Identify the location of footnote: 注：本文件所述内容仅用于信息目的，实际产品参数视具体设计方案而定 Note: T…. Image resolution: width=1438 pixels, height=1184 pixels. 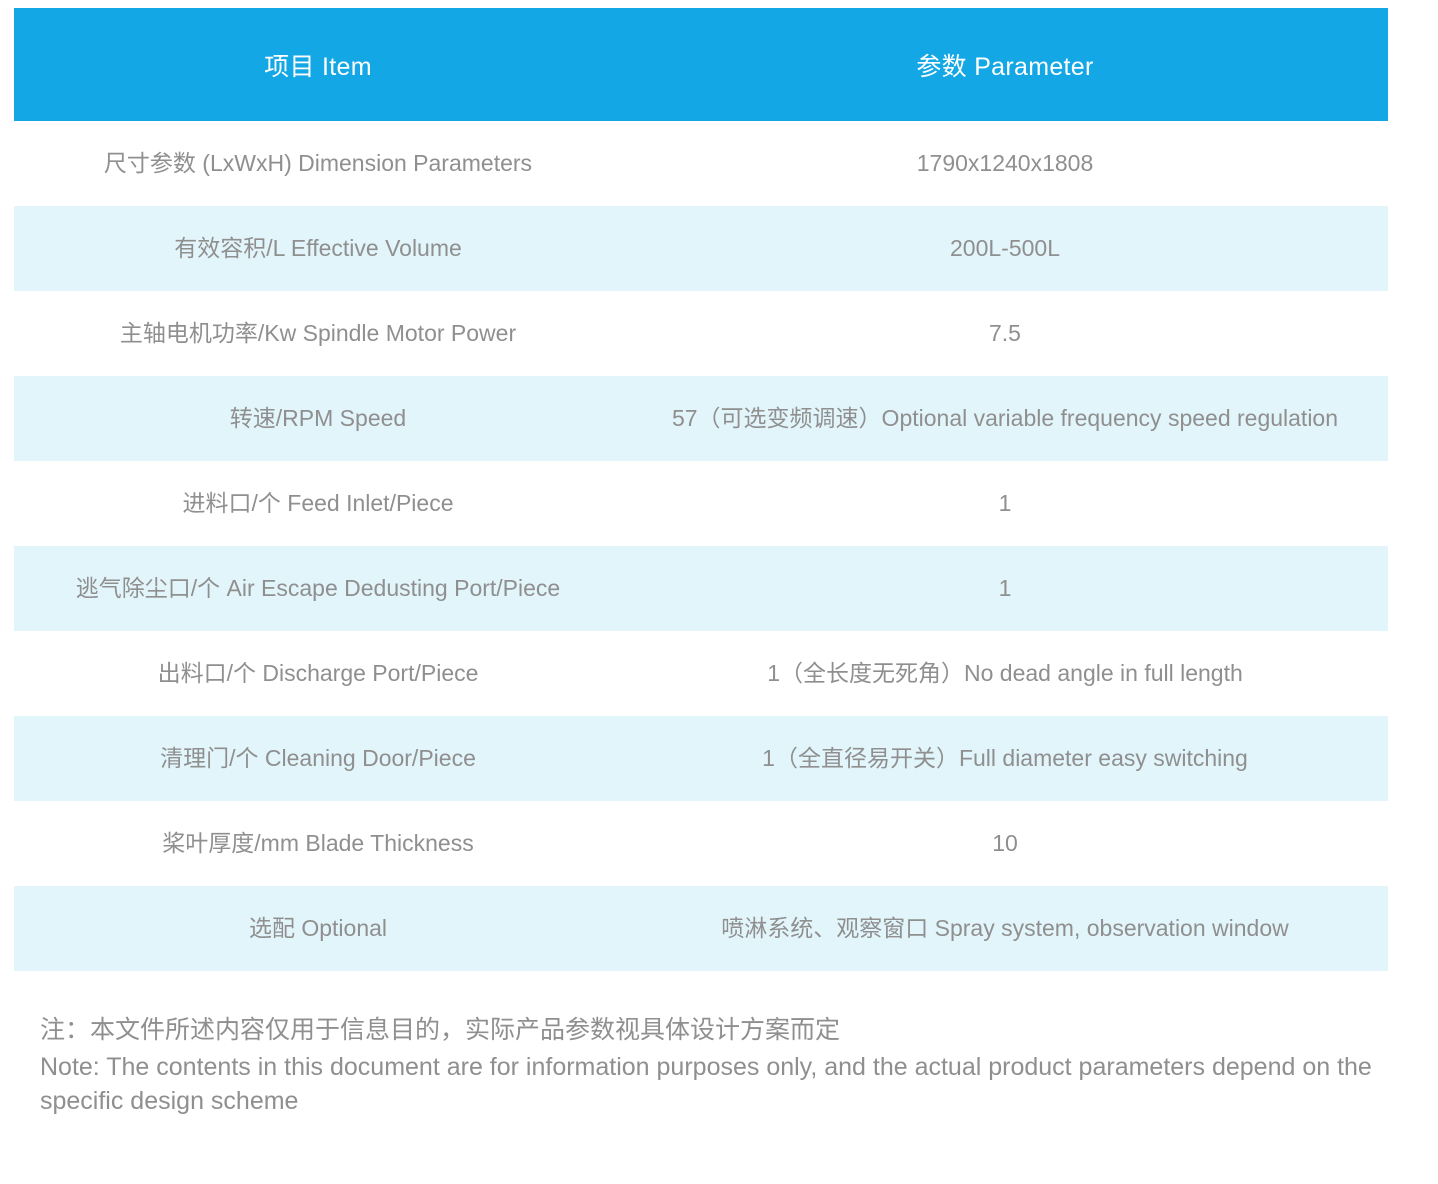
(720, 1066).